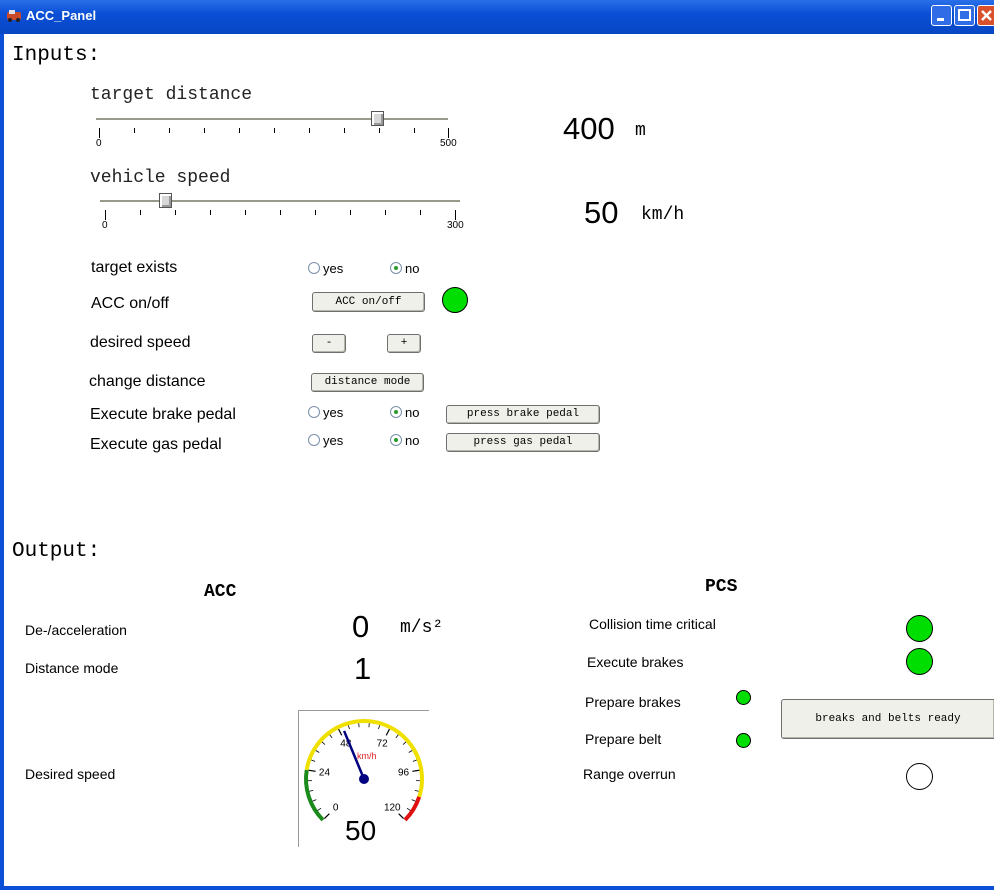  Describe the element at coordinates (336, 807) in the screenshot. I see `gauge-tick-label: 0` at that location.